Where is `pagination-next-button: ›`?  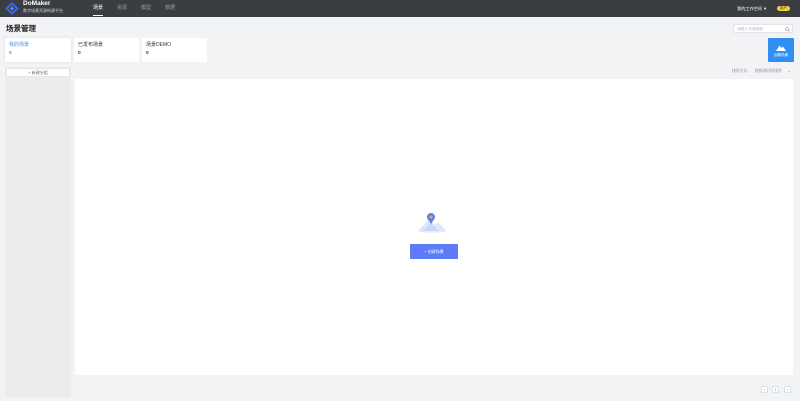 pagination-next-button: › is located at coordinates (787, 389).